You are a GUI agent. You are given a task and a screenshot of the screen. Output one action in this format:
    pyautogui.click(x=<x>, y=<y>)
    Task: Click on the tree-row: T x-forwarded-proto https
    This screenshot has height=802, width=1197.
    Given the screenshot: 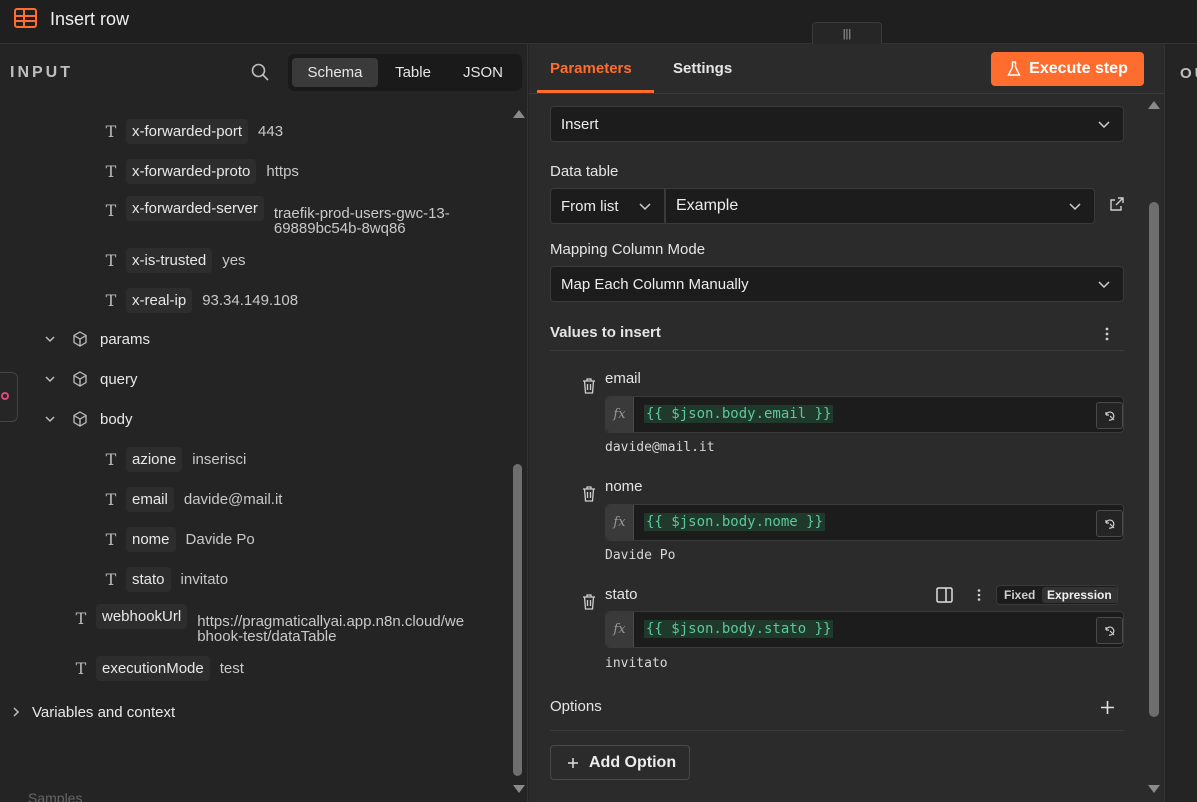 What is the action you would take?
    pyautogui.click(x=201, y=171)
    